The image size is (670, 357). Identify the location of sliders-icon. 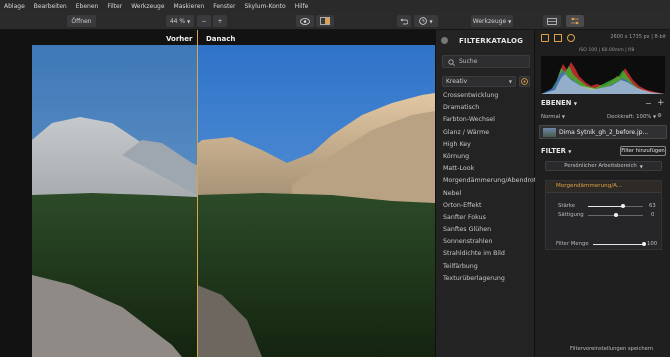
(575, 21).